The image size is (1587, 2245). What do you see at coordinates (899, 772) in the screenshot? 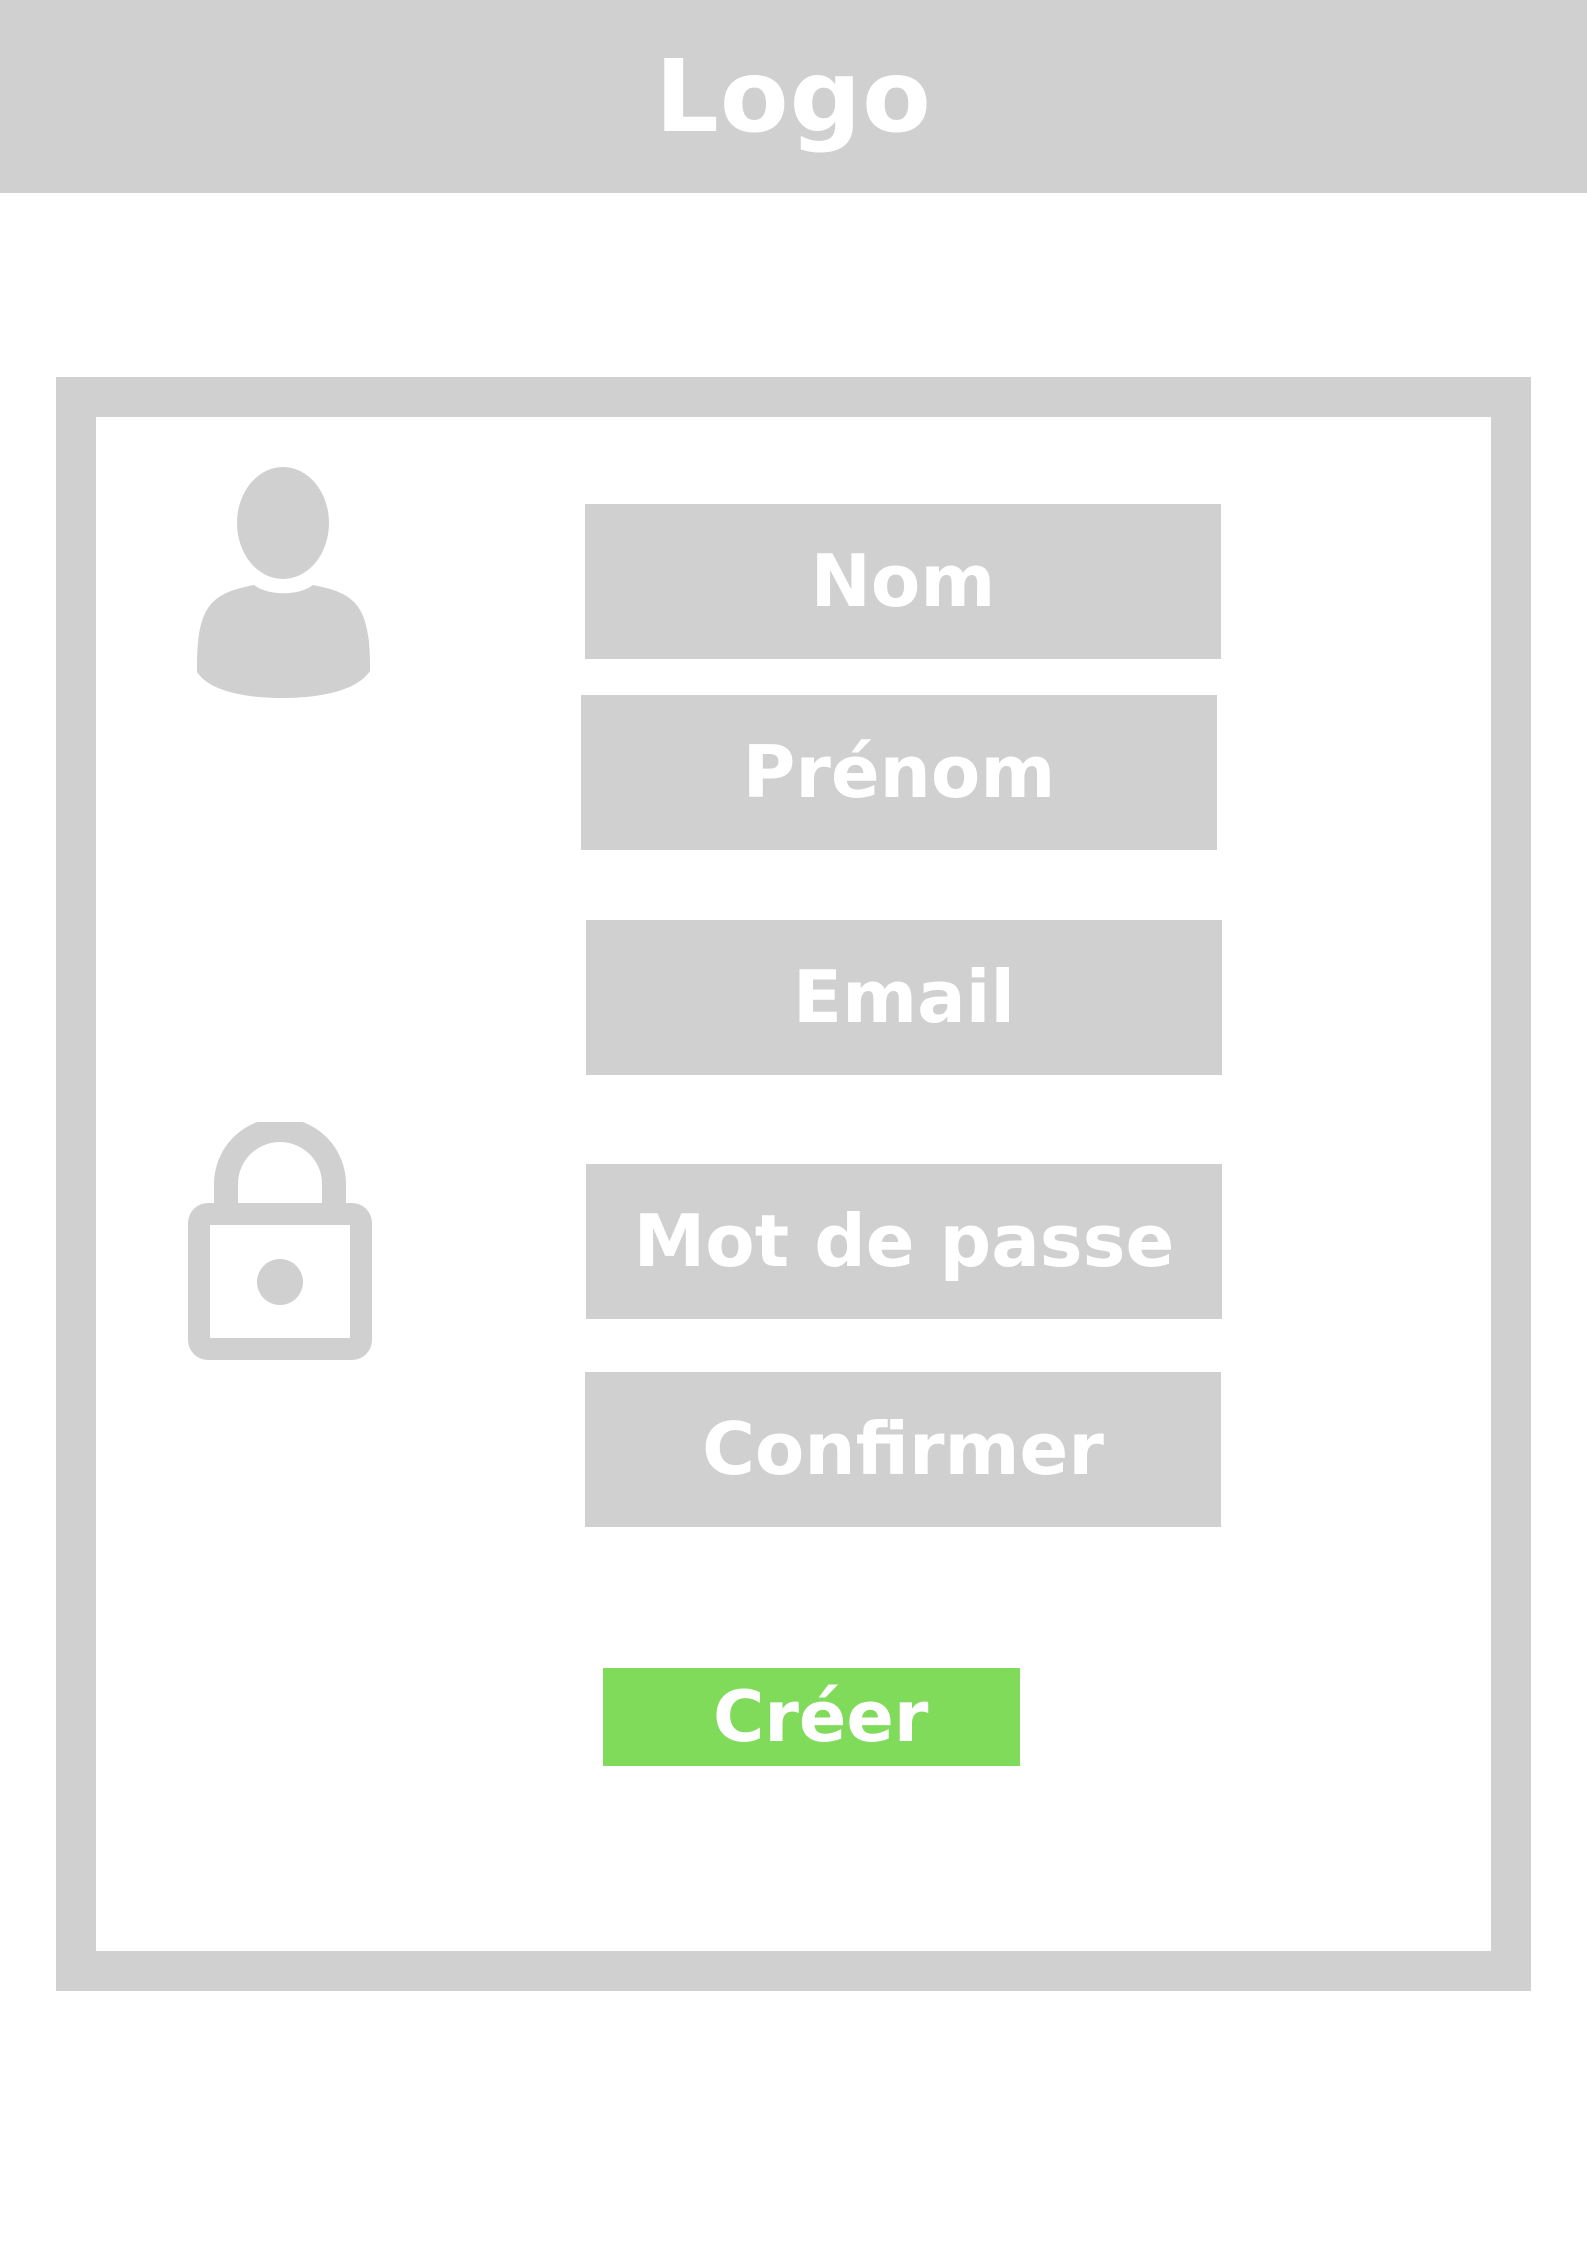
I see `prenom-field: Prénom` at bounding box center [899, 772].